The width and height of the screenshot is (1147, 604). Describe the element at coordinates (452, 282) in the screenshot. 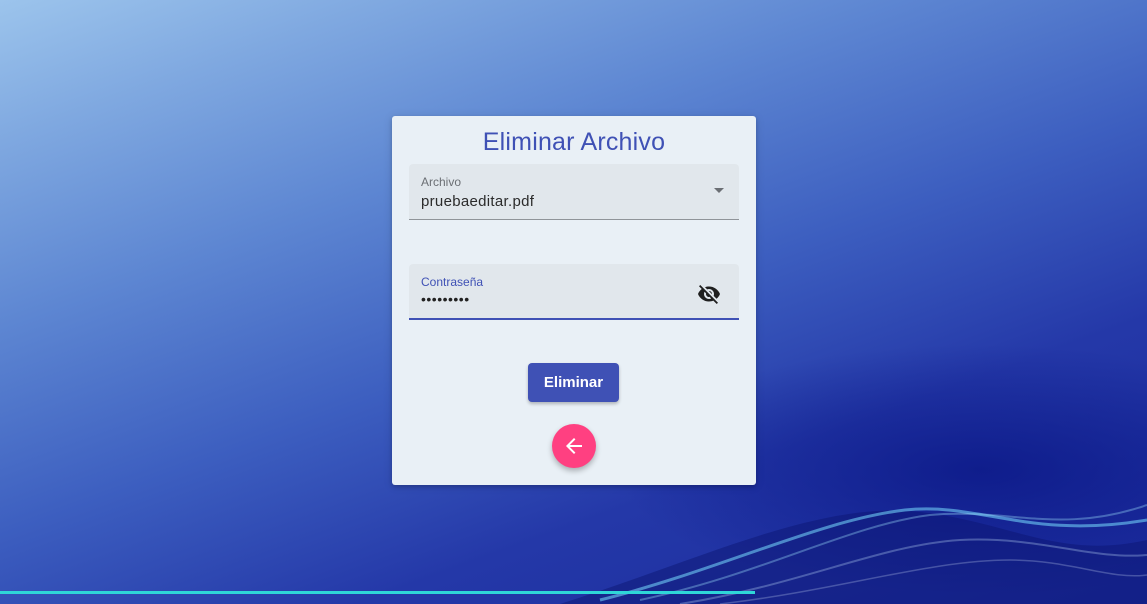

I see `password-label: Contraseña` at that location.